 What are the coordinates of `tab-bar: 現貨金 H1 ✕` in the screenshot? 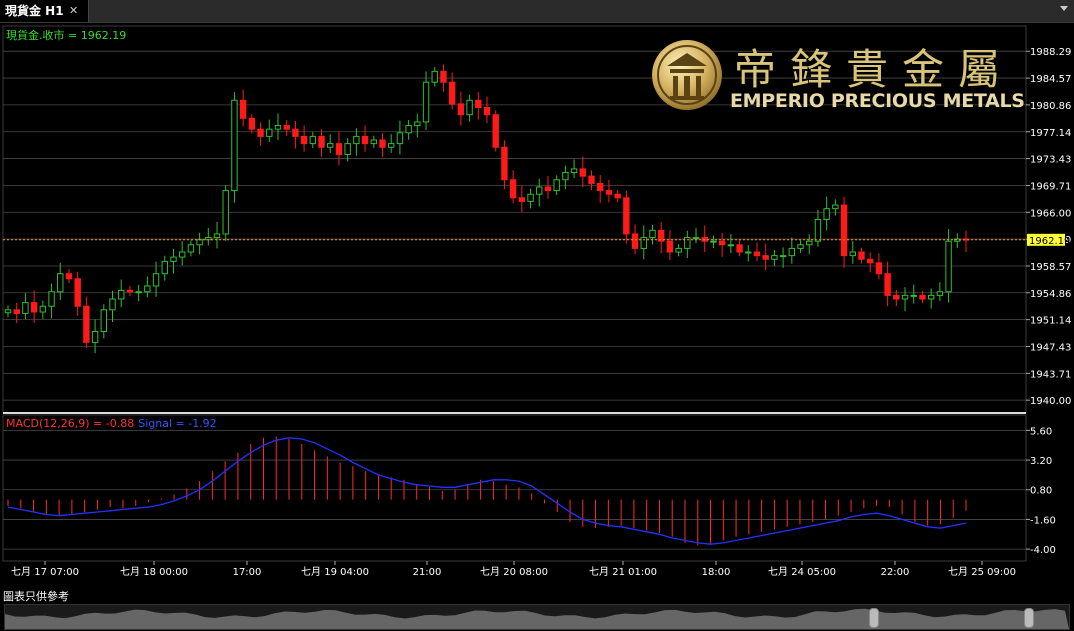 It's located at (537, 11).